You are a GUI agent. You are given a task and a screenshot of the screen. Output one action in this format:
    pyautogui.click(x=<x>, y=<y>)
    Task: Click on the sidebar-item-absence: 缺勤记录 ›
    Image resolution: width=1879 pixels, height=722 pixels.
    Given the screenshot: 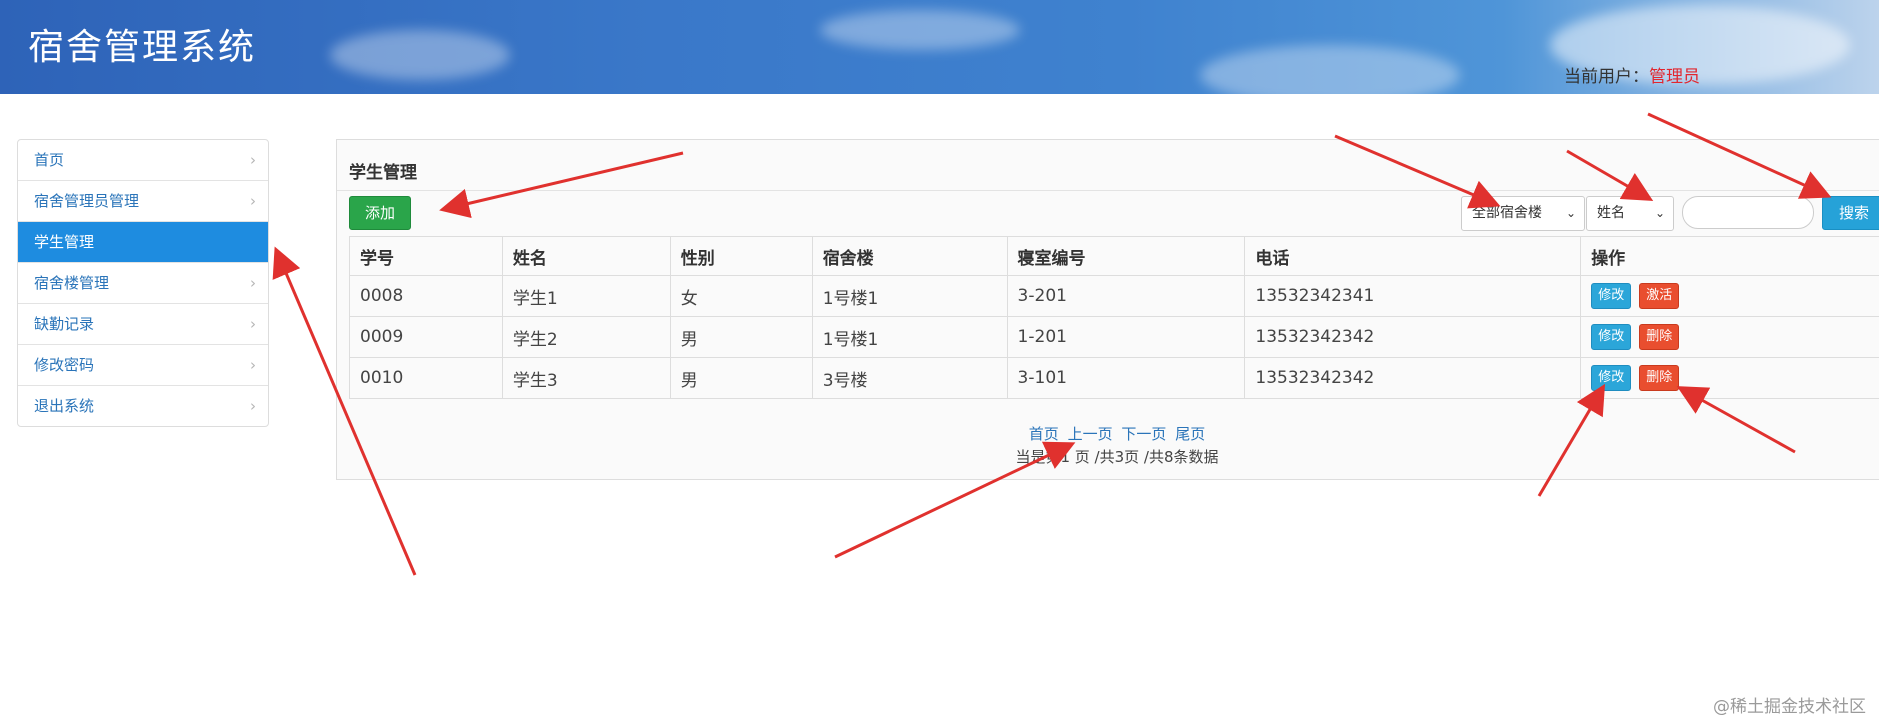 What is the action you would take?
    pyautogui.click(x=143, y=324)
    